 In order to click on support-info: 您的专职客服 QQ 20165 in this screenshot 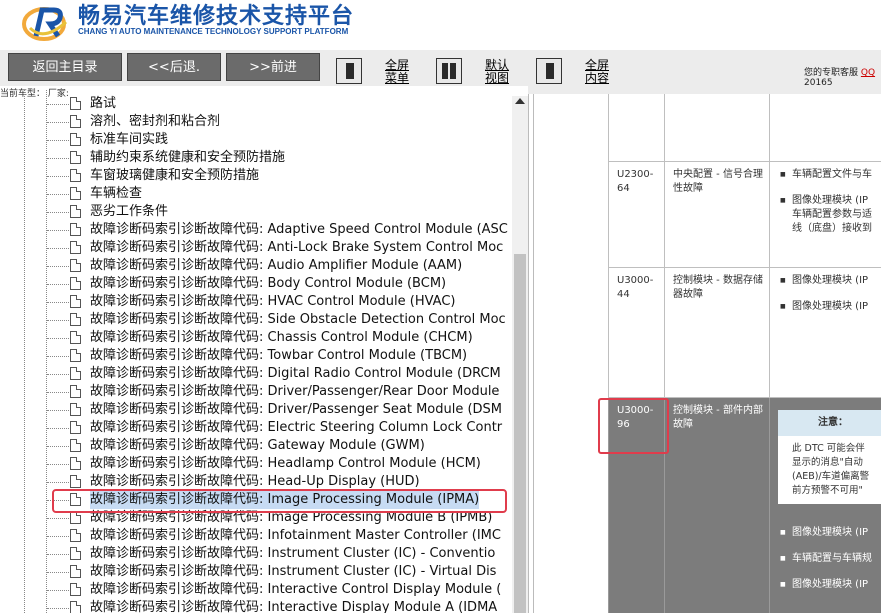, I will do `click(840, 78)`.